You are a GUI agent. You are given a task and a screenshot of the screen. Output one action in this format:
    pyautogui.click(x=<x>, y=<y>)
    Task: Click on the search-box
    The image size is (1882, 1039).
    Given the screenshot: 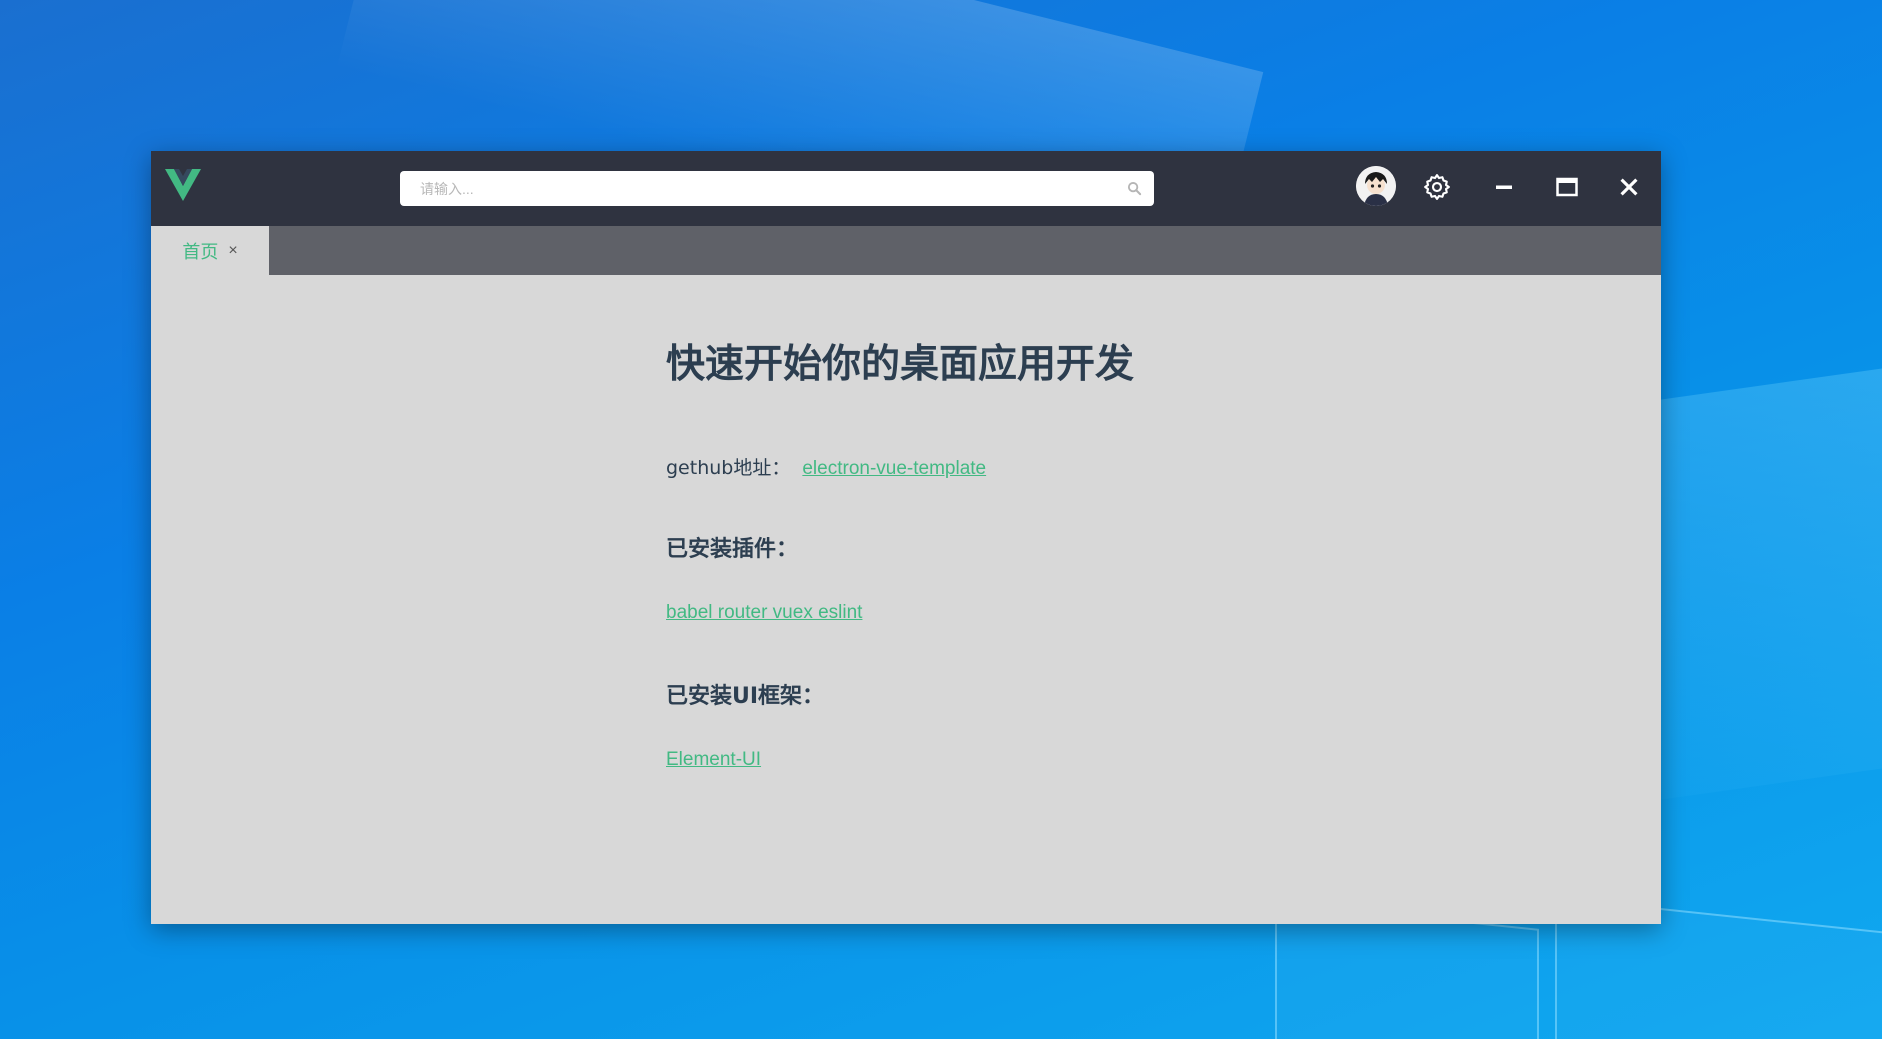 What is the action you would take?
    pyautogui.click(x=777, y=188)
    